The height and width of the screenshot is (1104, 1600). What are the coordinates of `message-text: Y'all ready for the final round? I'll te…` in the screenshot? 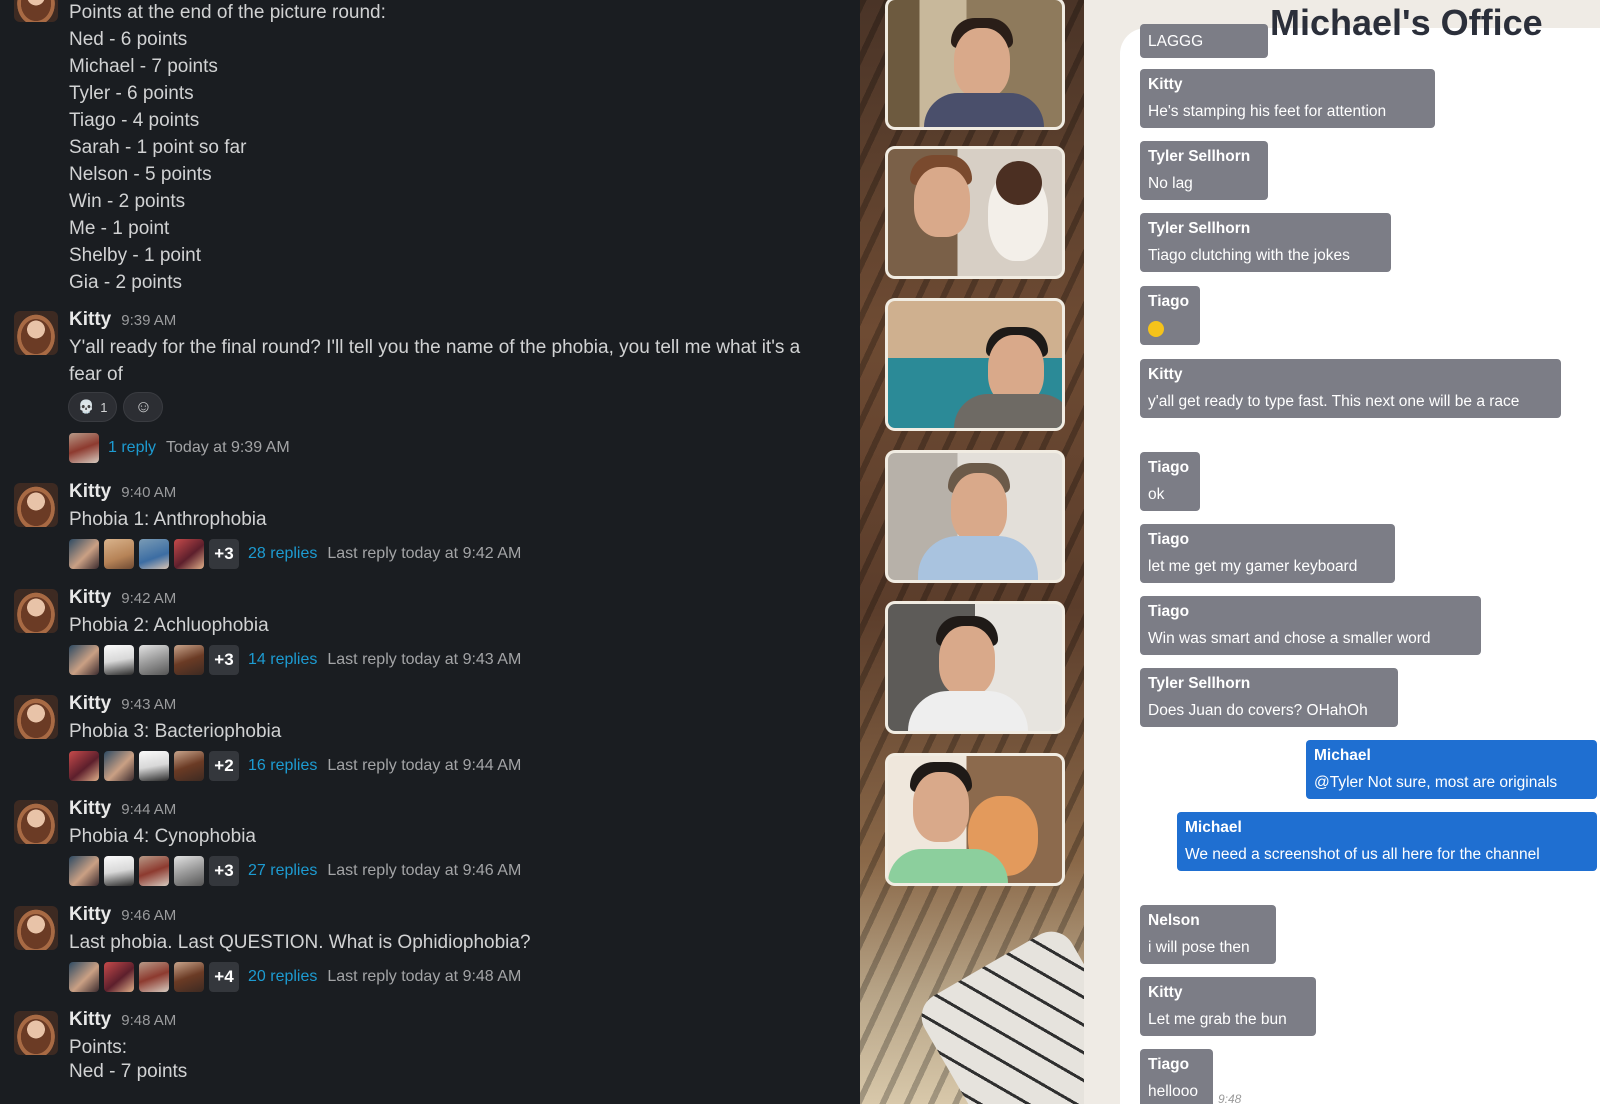 It's located at (435, 361).